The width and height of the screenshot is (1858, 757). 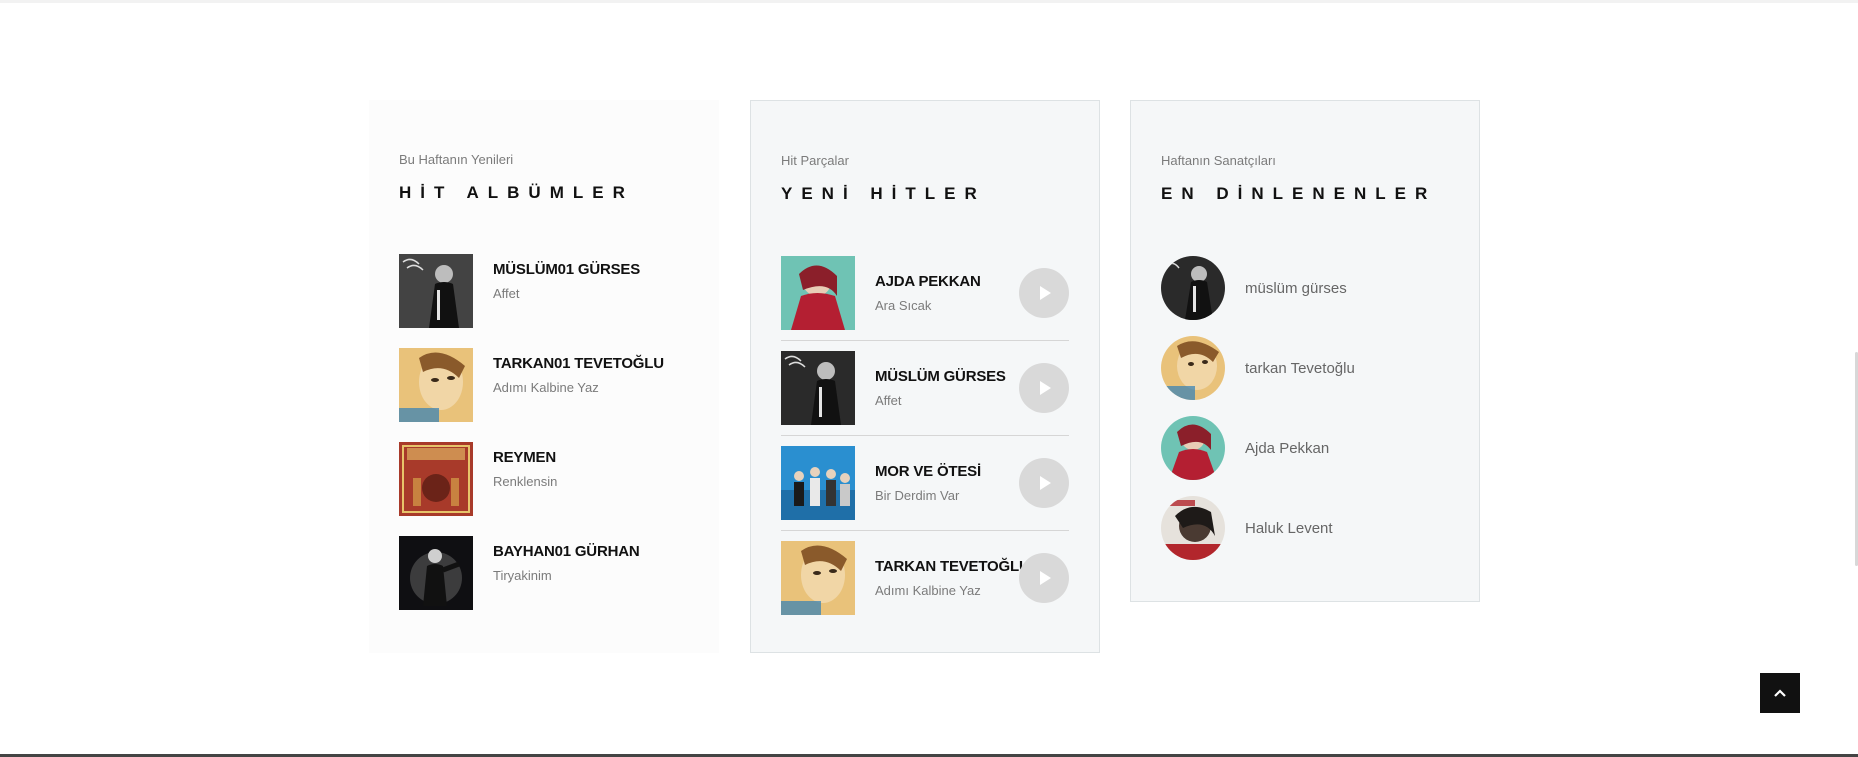 What do you see at coordinates (952, 567) in the screenshot?
I see `track-artist: TARKAN TEVETOĞLU` at bounding box center [952, 567].